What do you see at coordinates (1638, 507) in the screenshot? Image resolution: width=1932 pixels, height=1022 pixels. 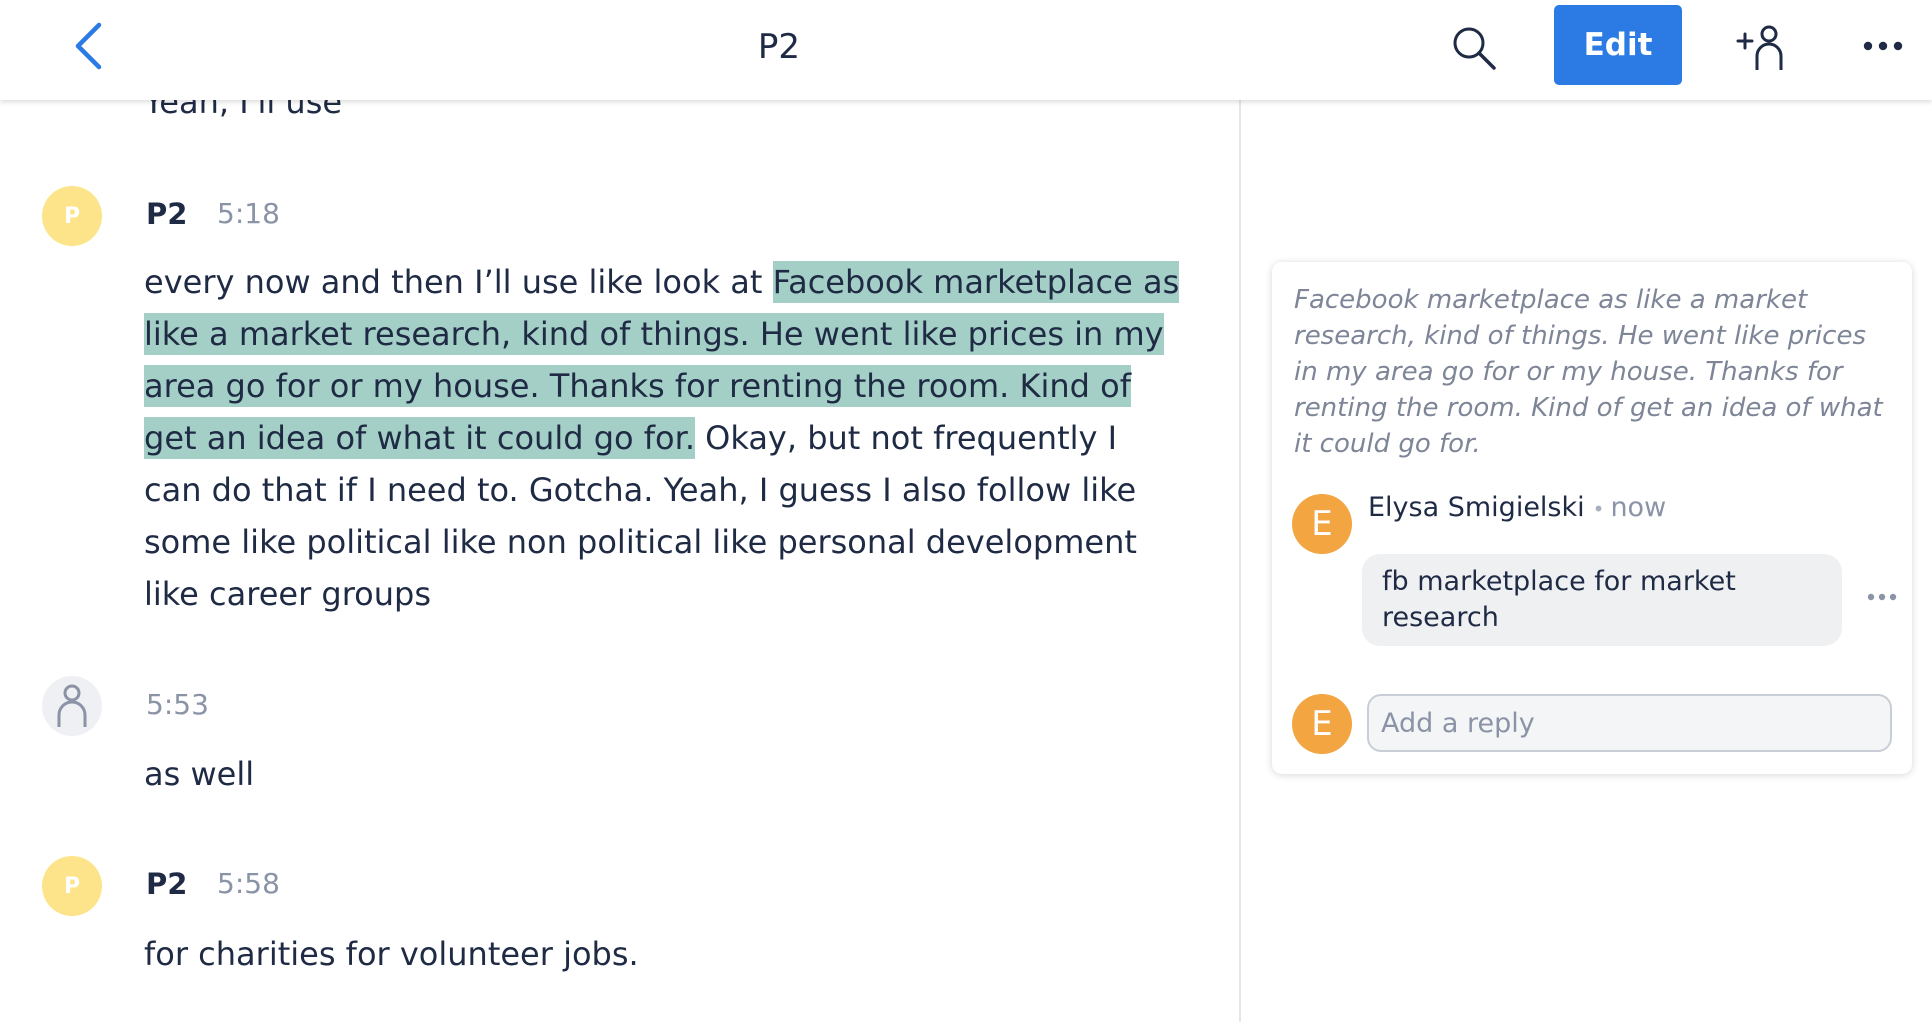 I see `comment-time: now` at bounding box center [1638, 507].